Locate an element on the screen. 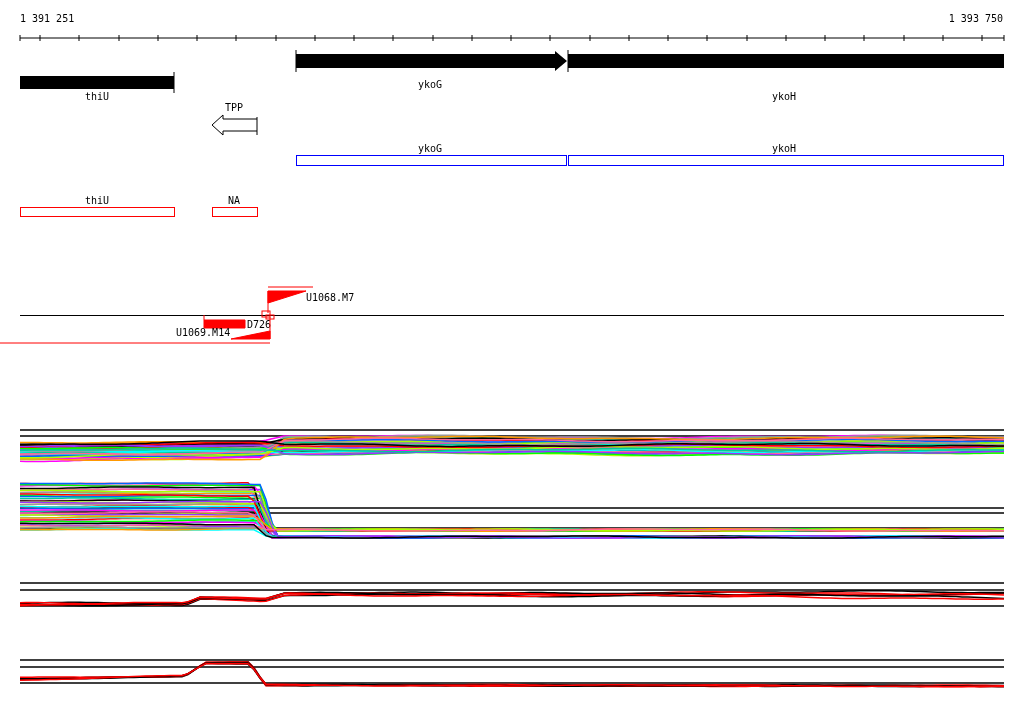  gene-label: thiU is located at coordinates (97, 96).